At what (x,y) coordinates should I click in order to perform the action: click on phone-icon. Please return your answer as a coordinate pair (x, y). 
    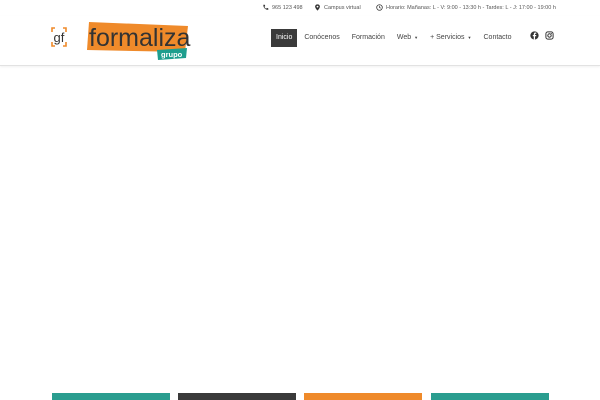
    Looking at the image, I should click on (266, 7).